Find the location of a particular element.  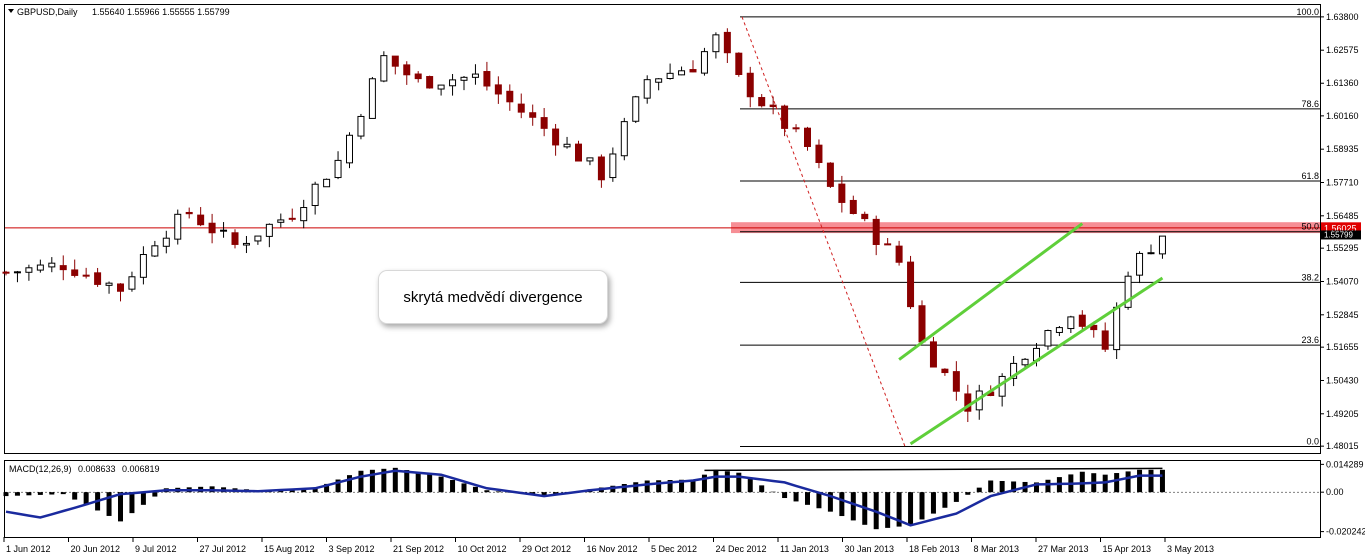

date-tick-label: 24 Dec 2012 is located at coordinates (741, 549).